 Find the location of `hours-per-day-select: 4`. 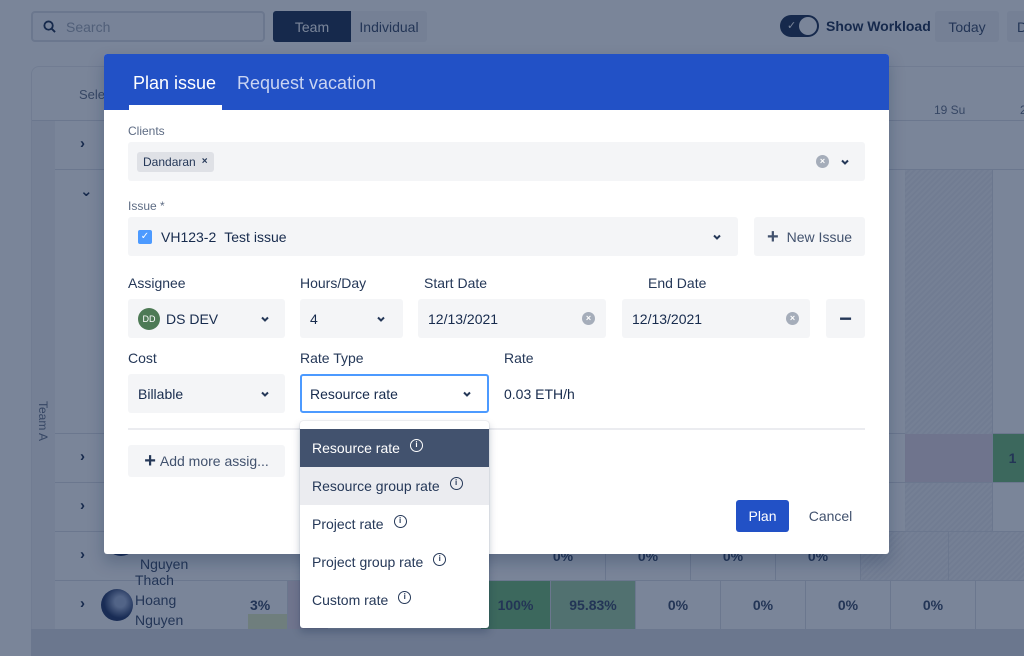

hours-per-day-select: 4 is located at coordinates (351, 318).